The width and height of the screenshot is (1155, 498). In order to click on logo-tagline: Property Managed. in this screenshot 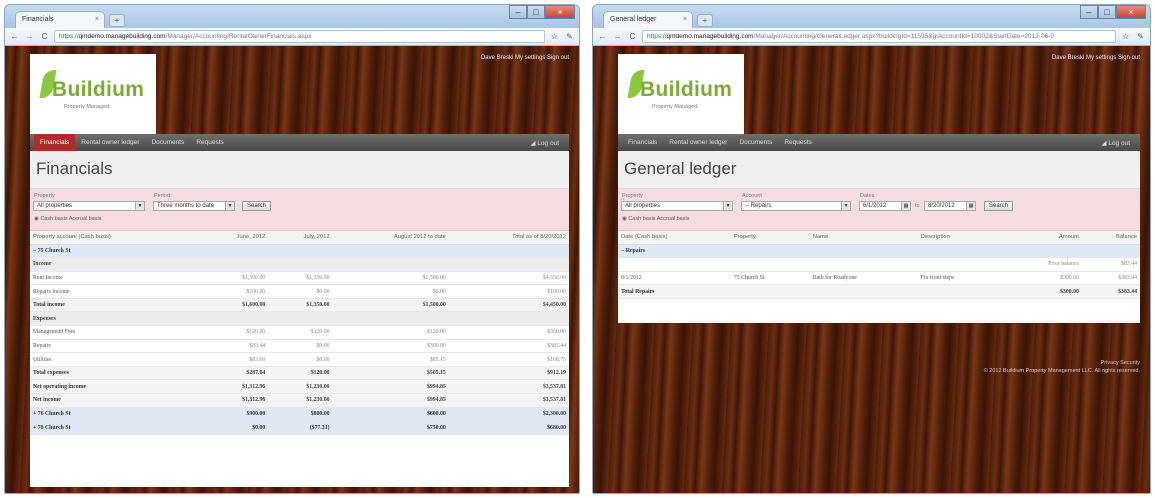, I will do `click(675, 107)`.